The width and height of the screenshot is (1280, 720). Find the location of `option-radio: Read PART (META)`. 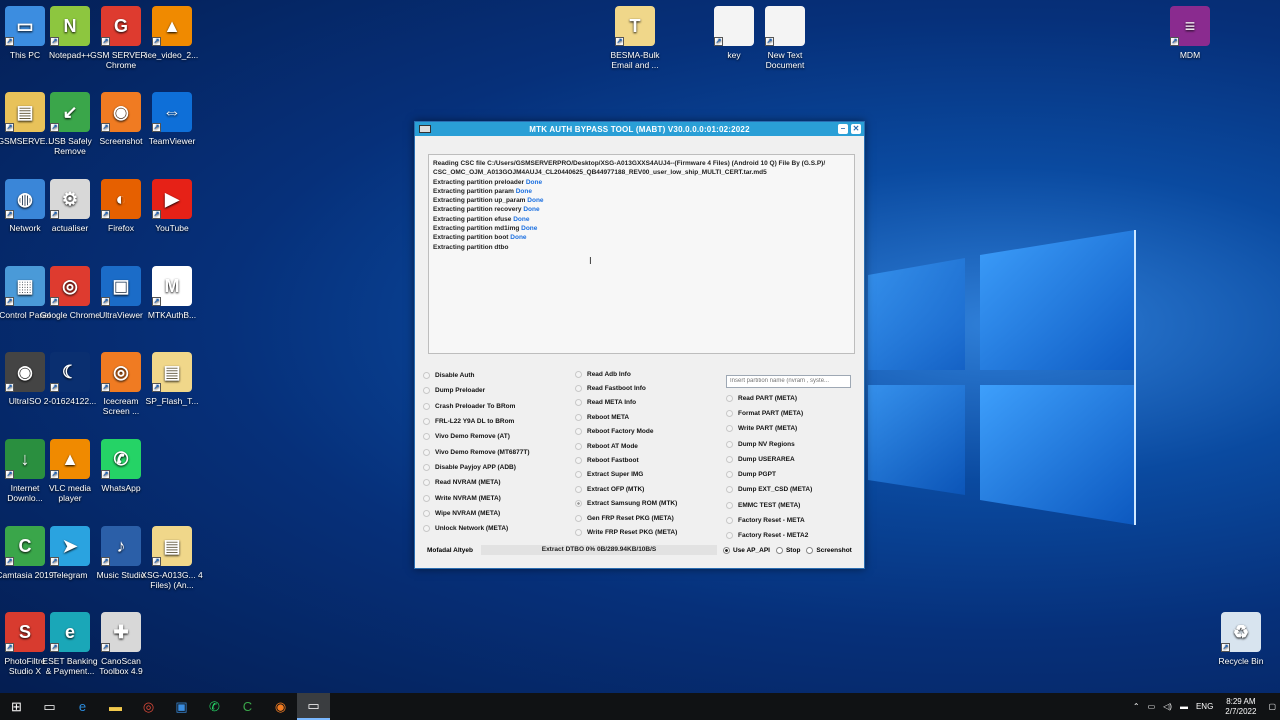

option-radio: Read PART (META) is located at coordinates (788, 398).